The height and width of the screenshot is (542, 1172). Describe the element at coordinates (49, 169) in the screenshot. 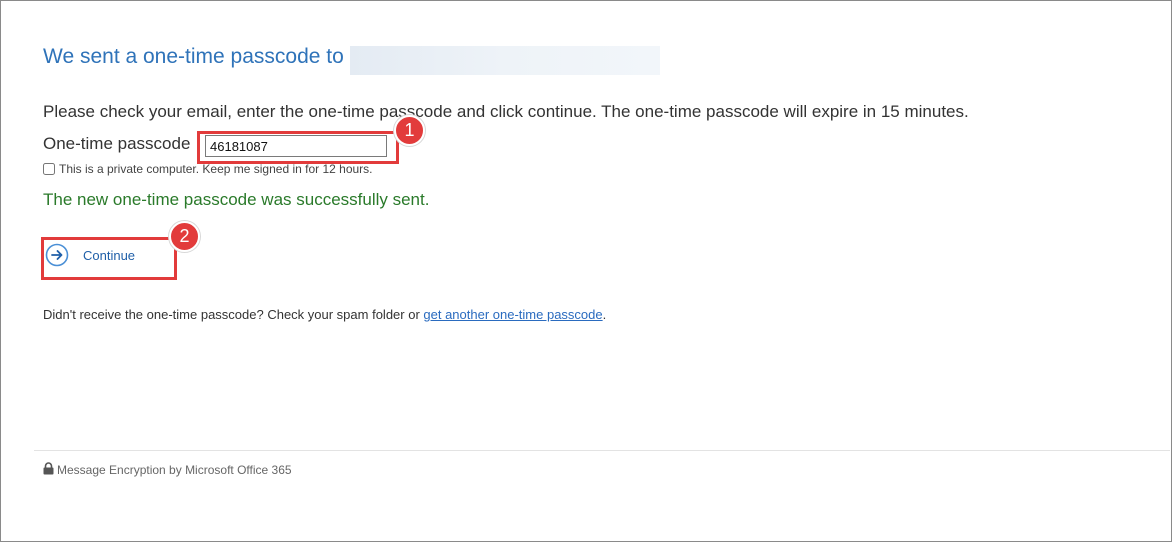

I see `keep-signed-in-checkbox` at that location.